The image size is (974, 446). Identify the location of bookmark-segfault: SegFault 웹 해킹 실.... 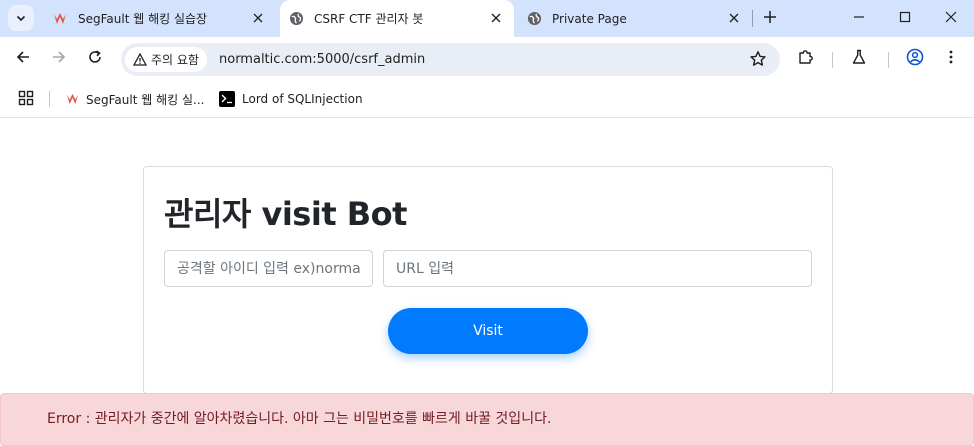
(135, 99).